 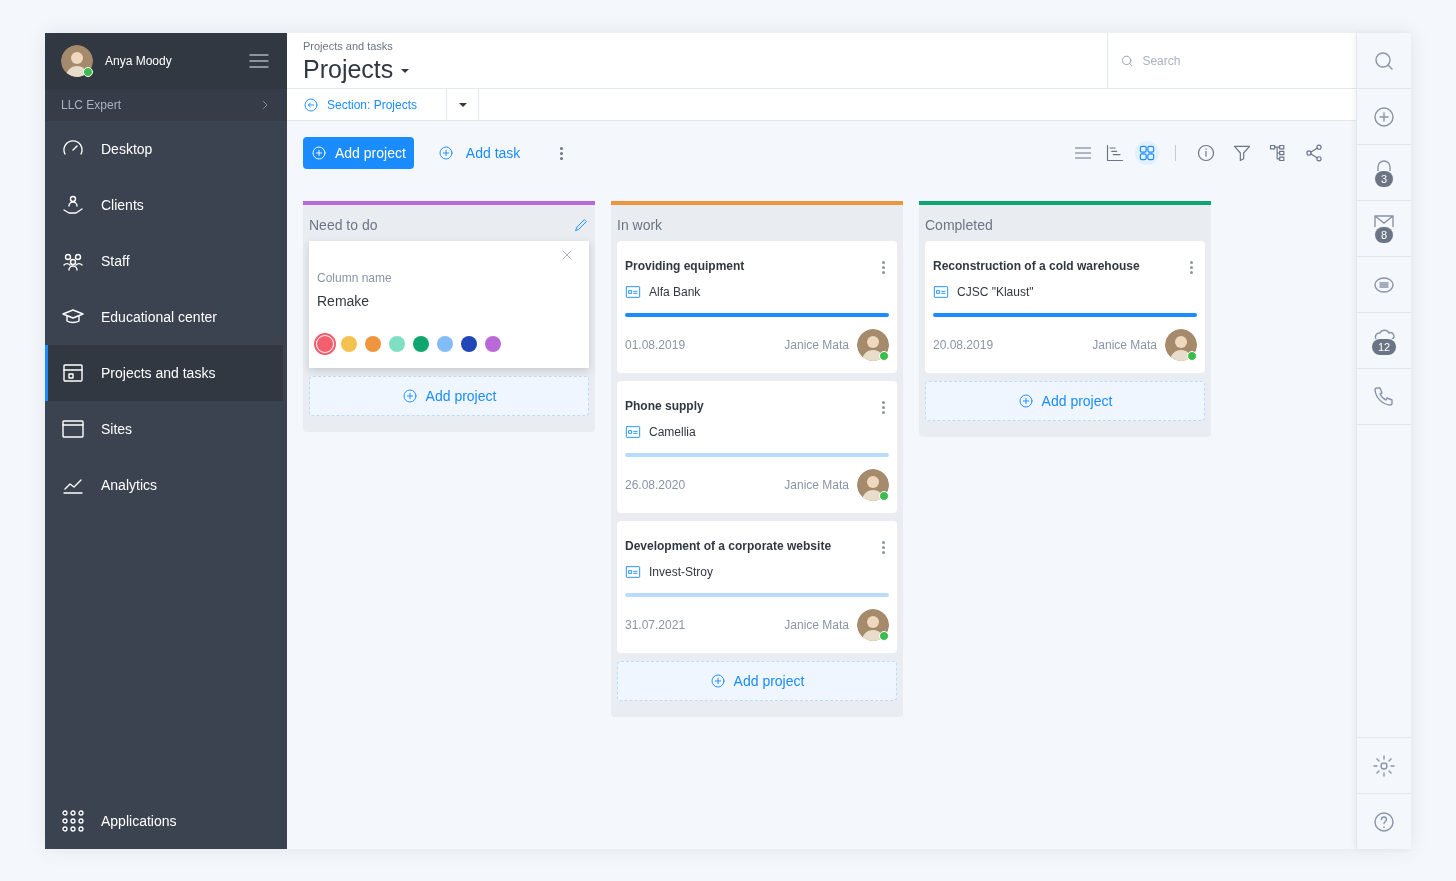 I want to click on info-icon, so click(x=1206, y=153).